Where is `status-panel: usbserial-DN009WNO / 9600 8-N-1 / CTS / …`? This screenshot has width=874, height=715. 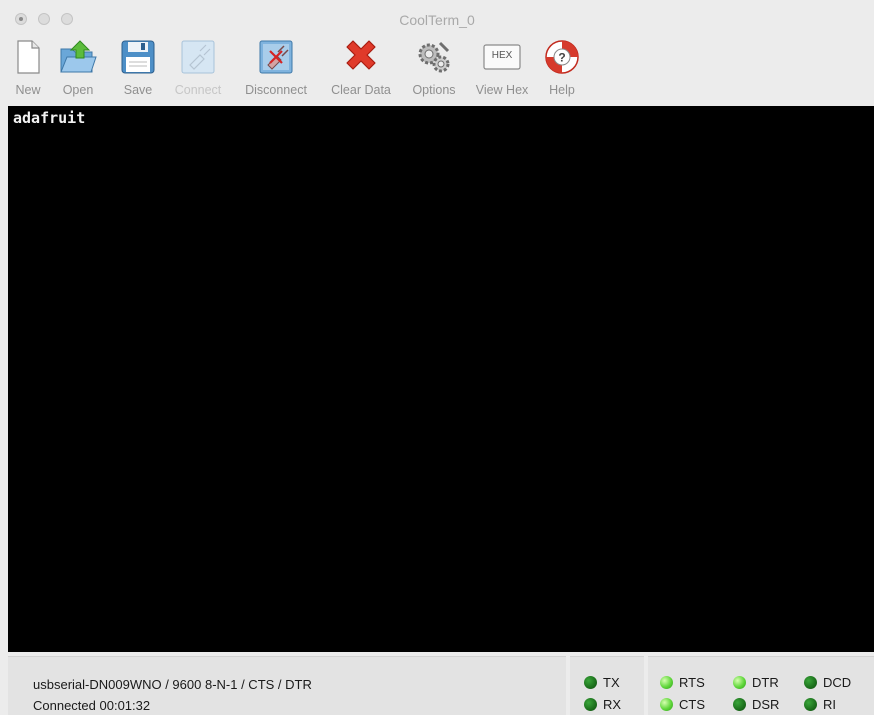 status-panel: usbserial-DN009WNO / 9600 8-N-1 / CTS / … is located at coordinates (287, 685).